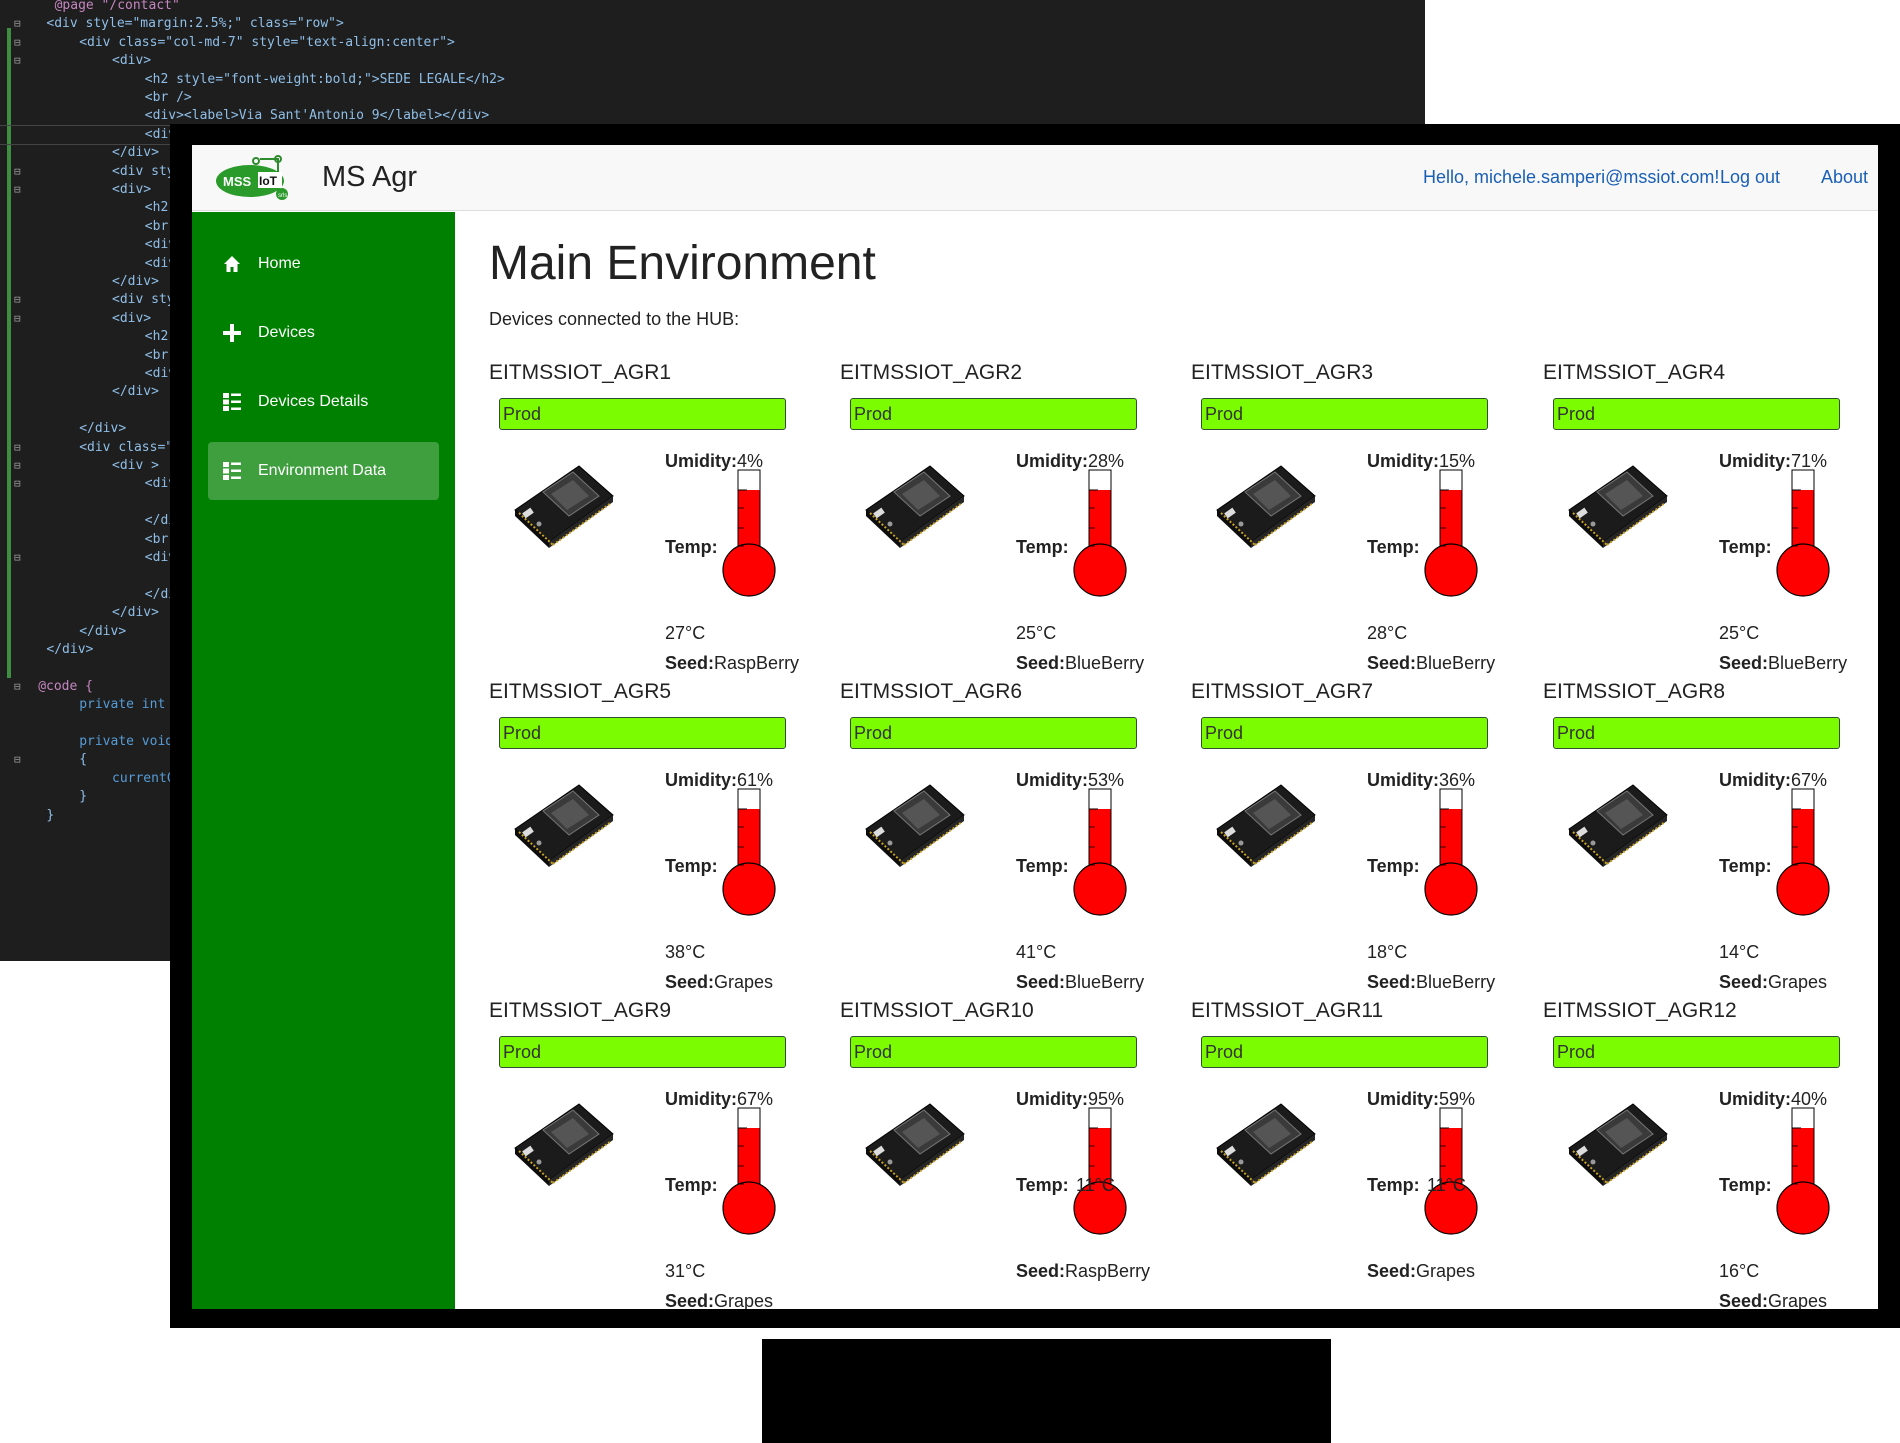 The image size is (1900, 1443). What do you see at coordinates (1634, 373) in the screenshot?
I see `device-name: EITMSSIOT_AGR4` at bounding box center [1634, 373].